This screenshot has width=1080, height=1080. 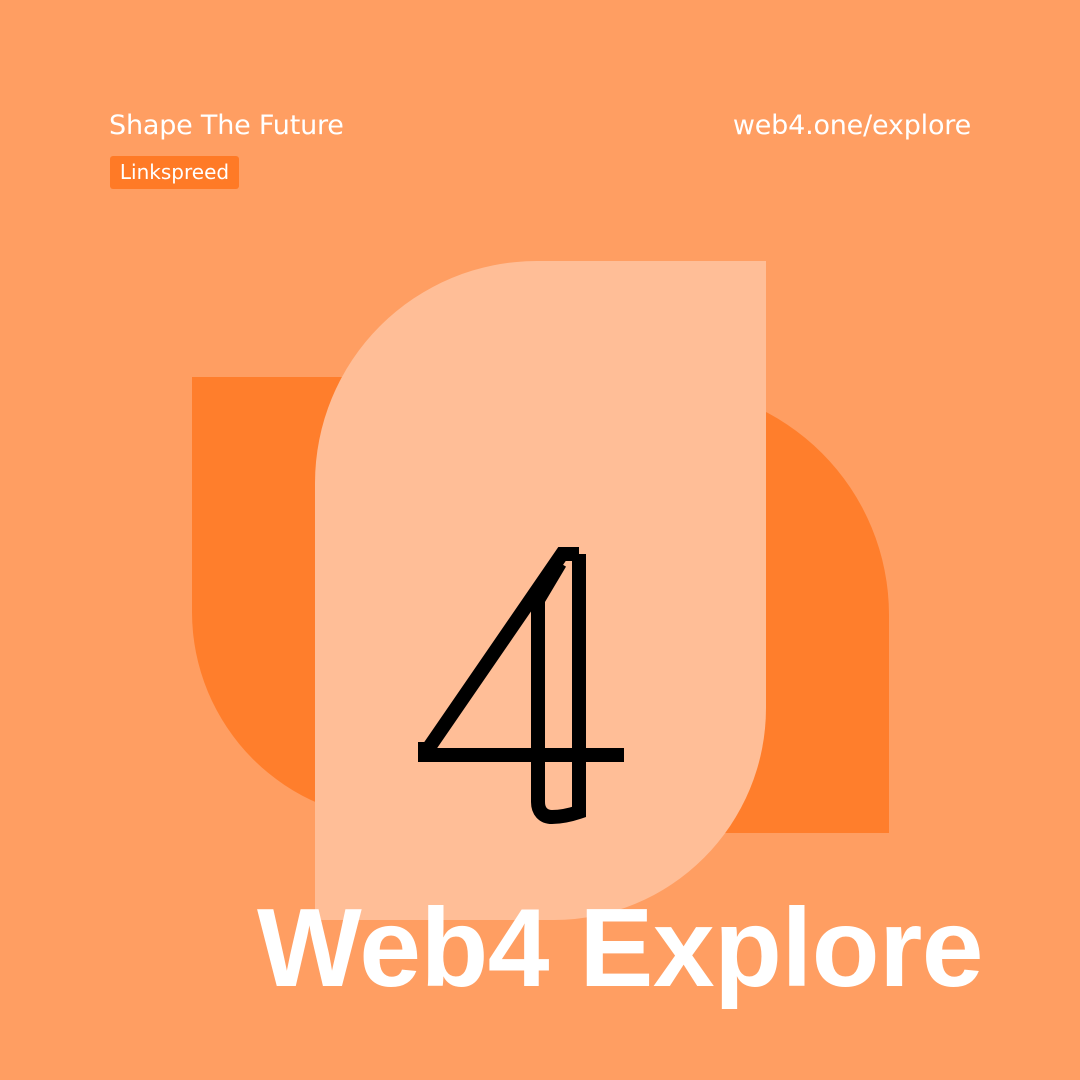 I want to click on headline-title: Web4 Explore, so click(x=620, y=948).